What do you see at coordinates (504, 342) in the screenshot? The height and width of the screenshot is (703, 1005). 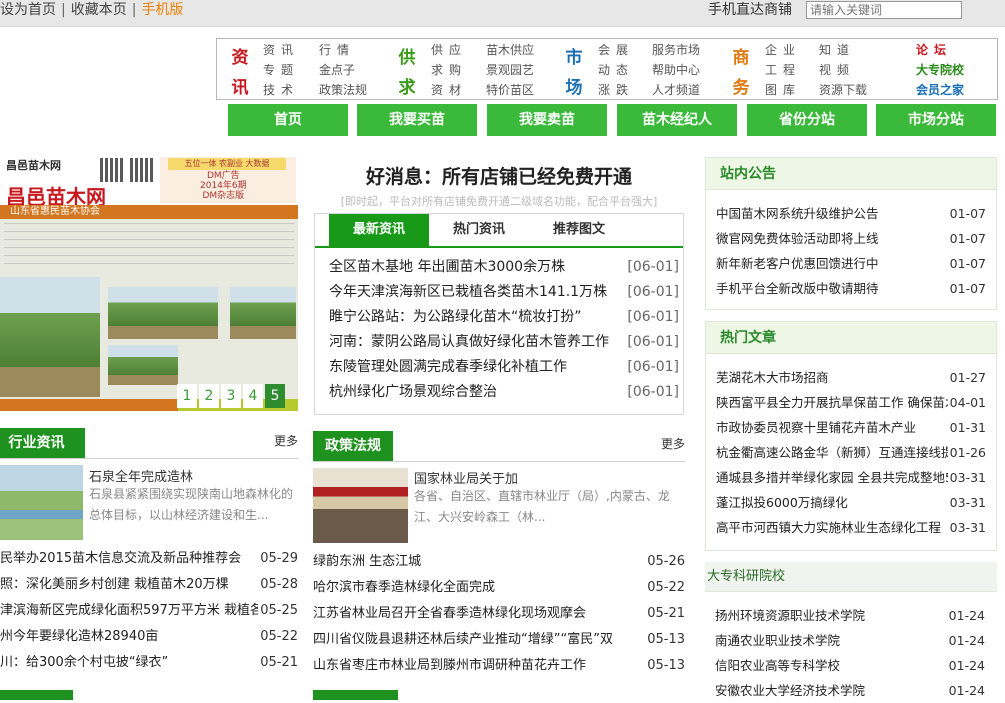 I see `news-item: 河南：蒙阴公路局认真做好绿化苗木管养工作 [06-01]` at bounding box center [504, 342].